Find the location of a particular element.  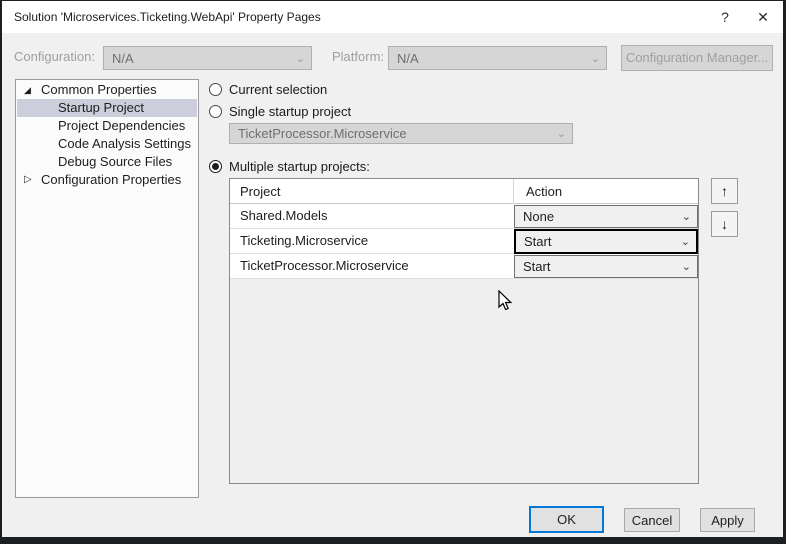

radio-single-startup-project-label: Single startup project is located at coordinates (290, 112).